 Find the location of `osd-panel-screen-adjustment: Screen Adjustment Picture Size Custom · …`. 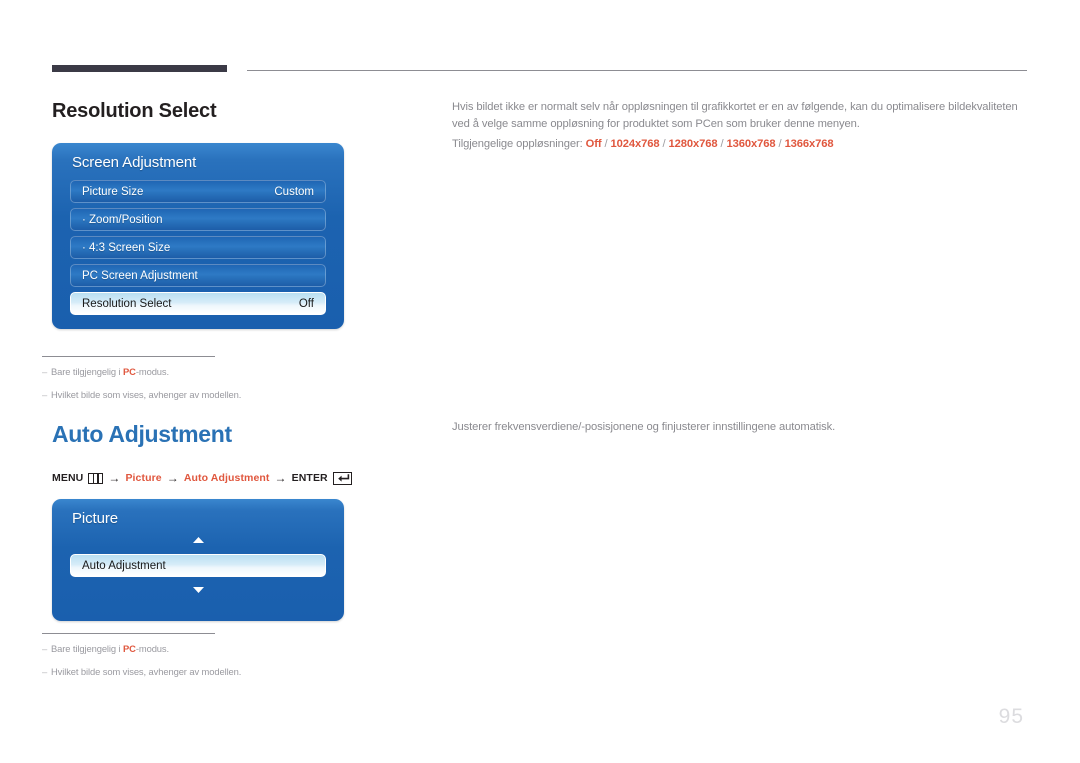

osd-panel-screen-adjustment: Screen Adjustment Picture Size Custom · … is located at coordinates (198, 236).